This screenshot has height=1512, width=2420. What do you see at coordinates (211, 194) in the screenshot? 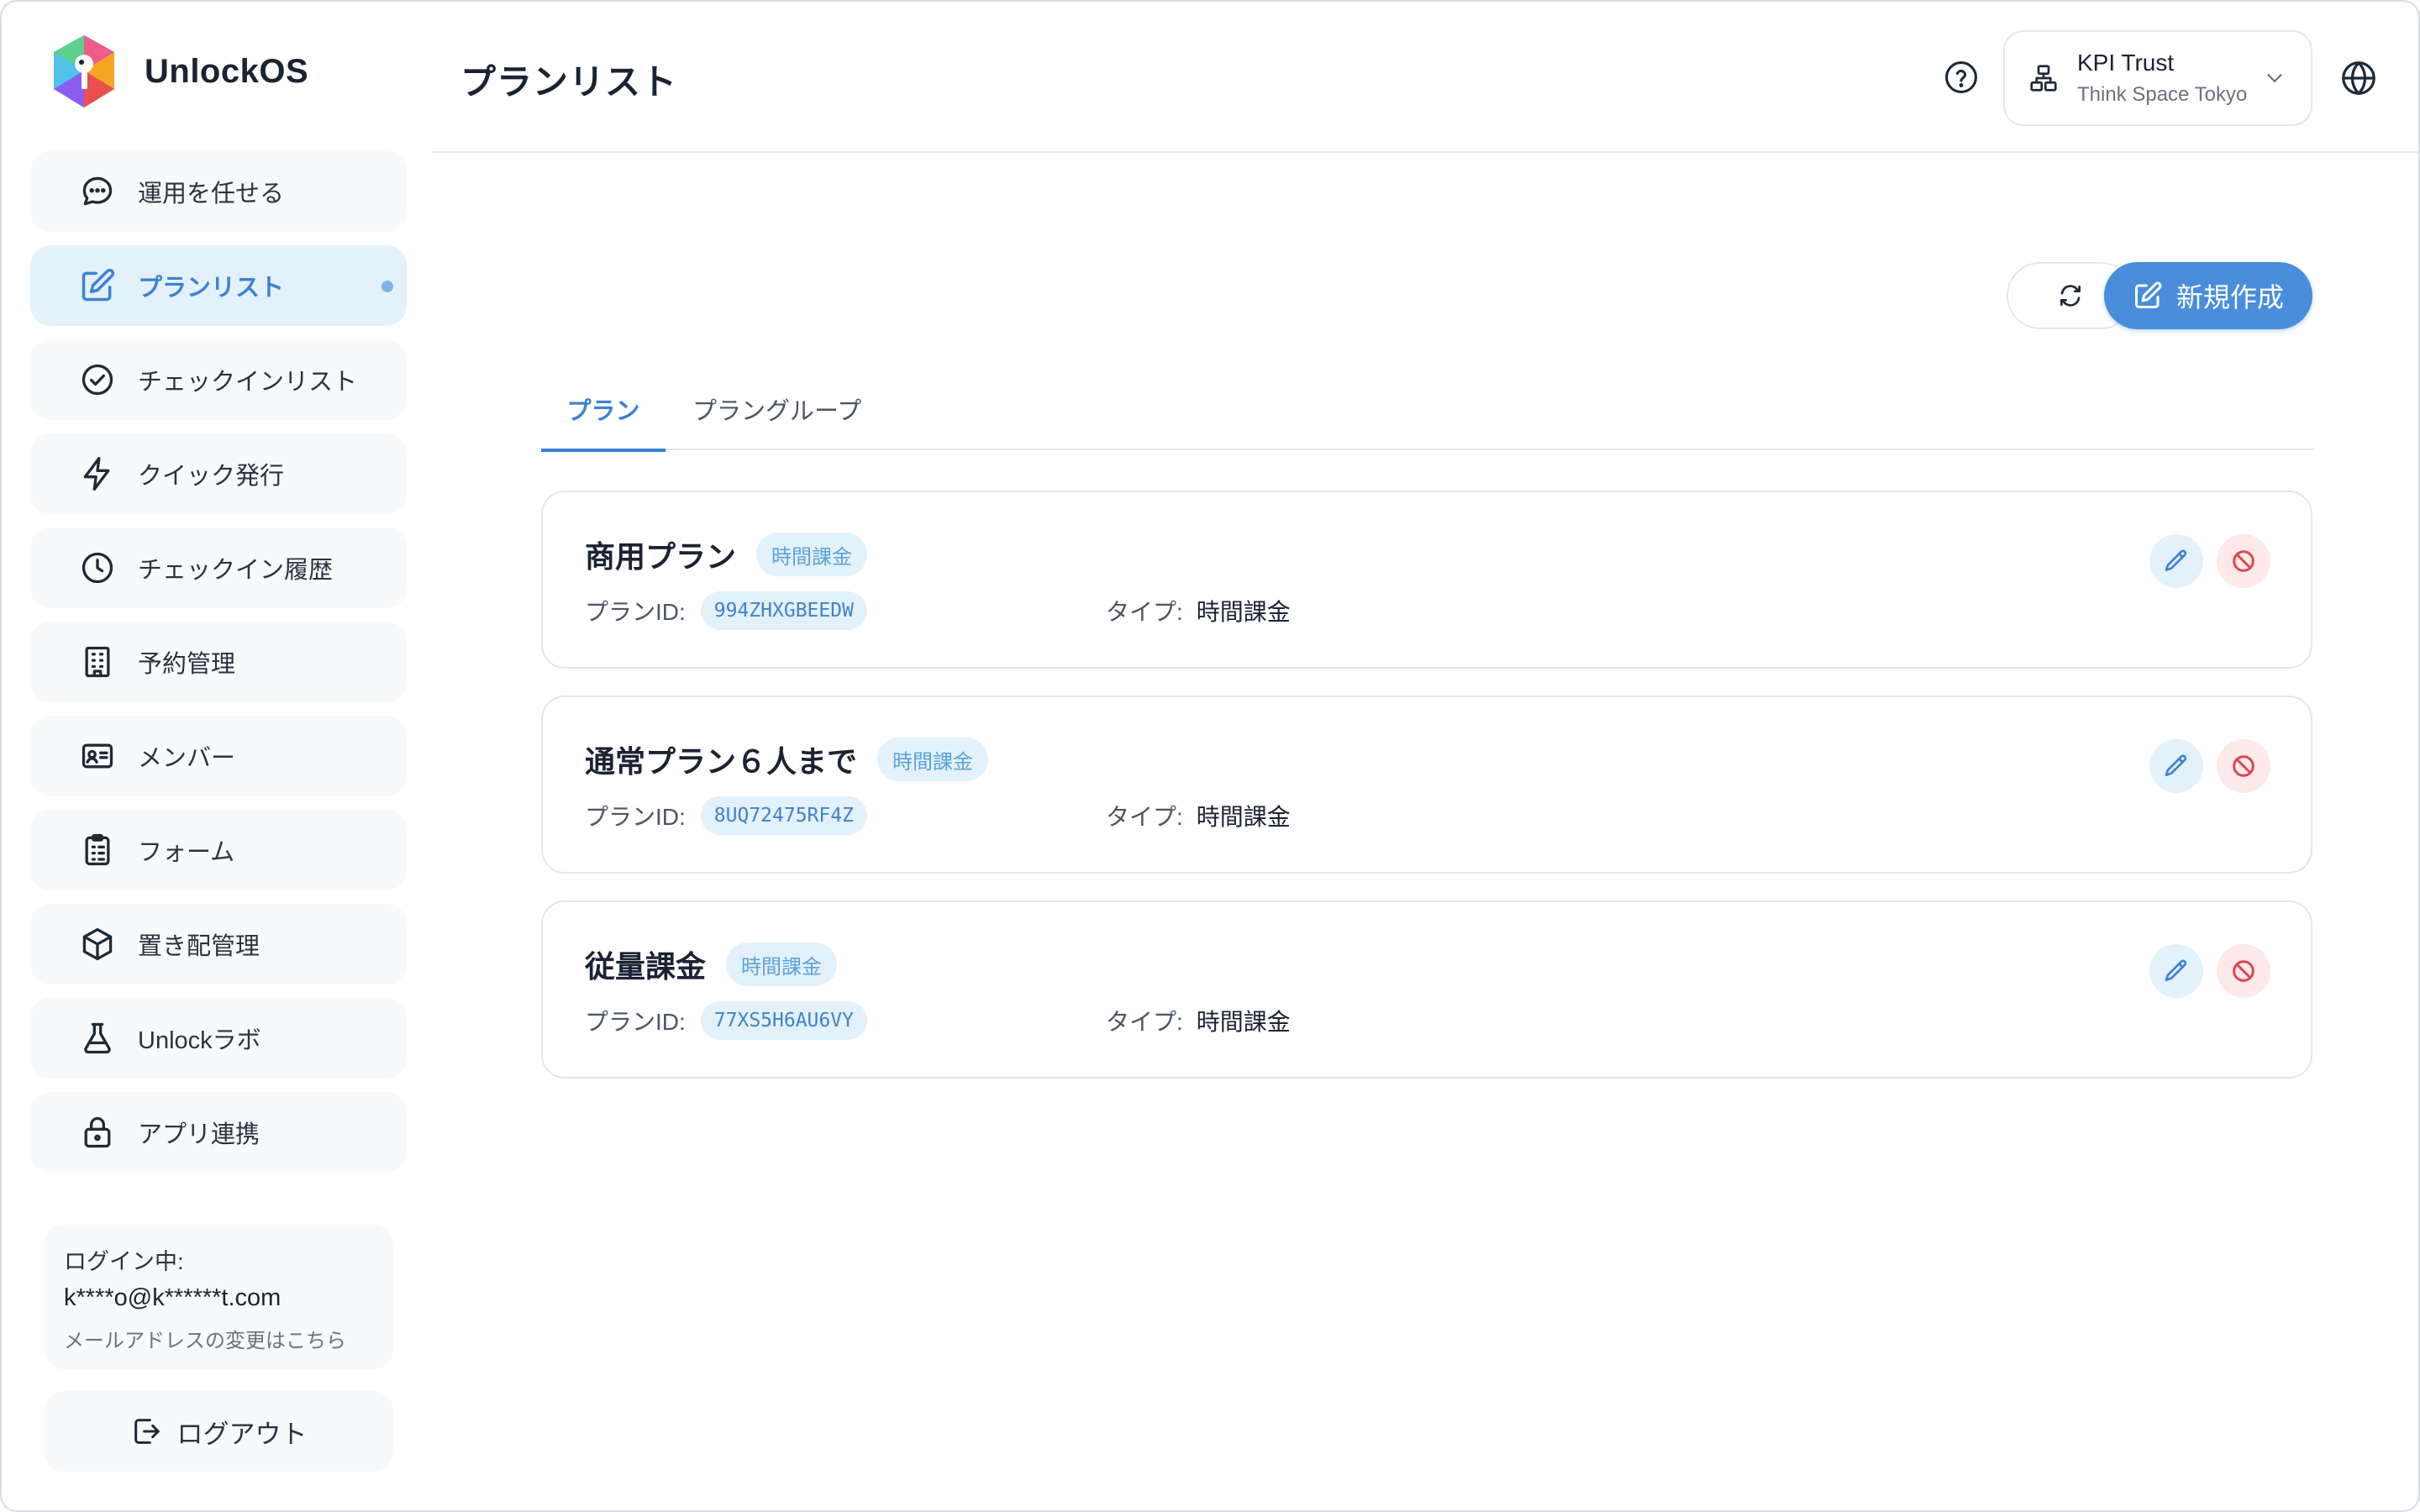
I see `sidebar-item-label: 運用を任せる` at bounding box center [211, 194].